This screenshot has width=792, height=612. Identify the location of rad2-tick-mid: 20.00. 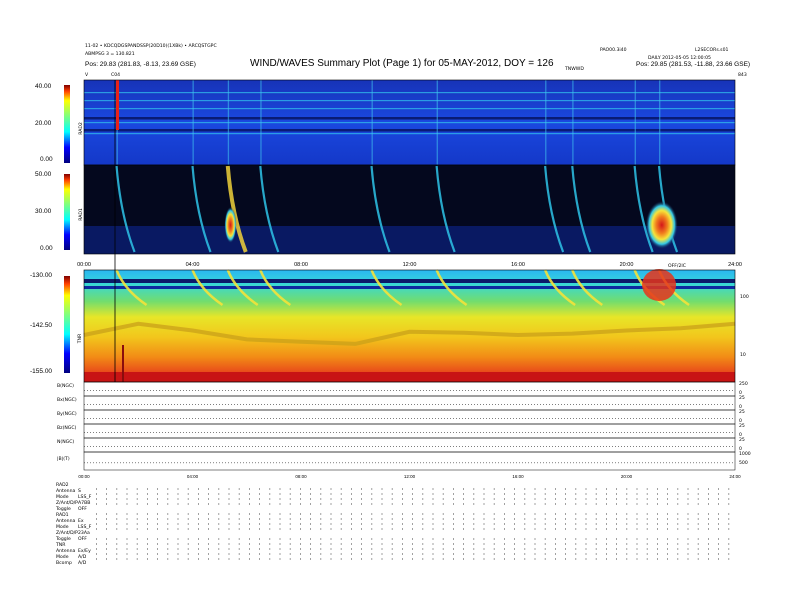
(43, 123).